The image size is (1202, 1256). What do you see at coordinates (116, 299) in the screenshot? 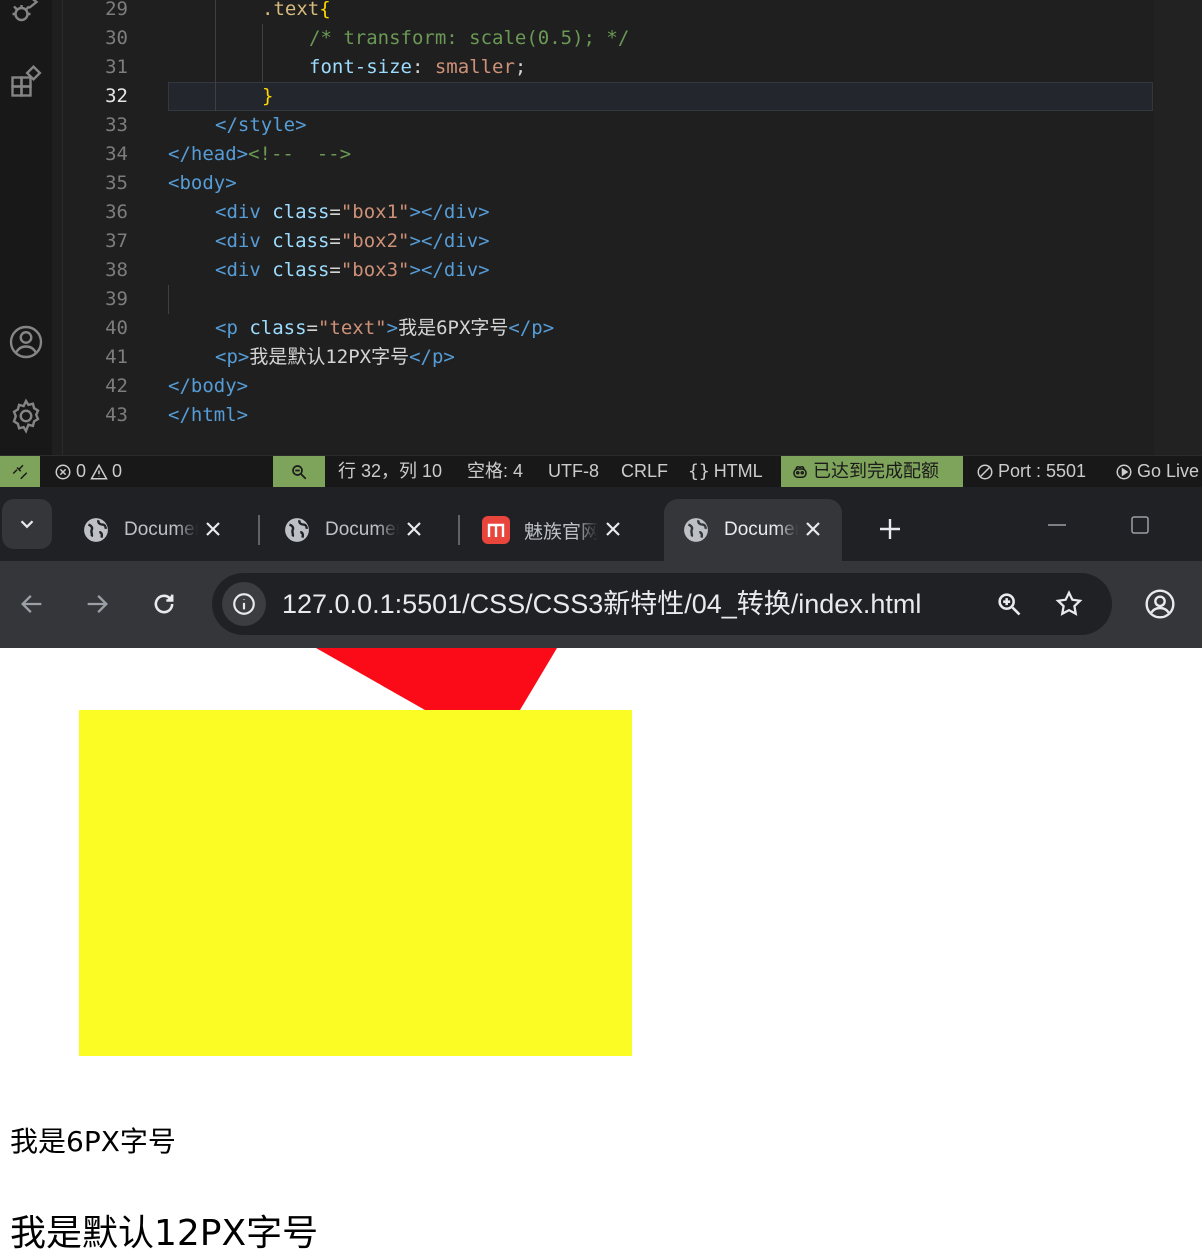
I see `line-number: 39` at bounding box center [116, 299].